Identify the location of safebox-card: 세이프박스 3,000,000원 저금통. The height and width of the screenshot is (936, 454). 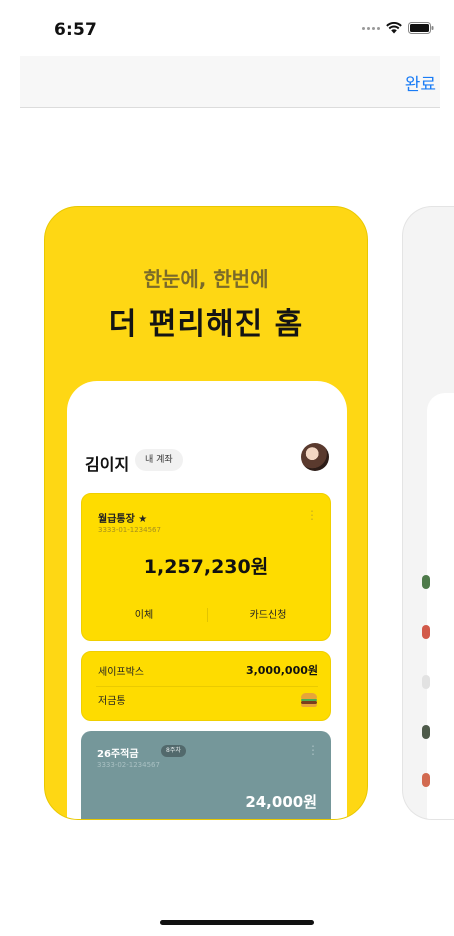
(206, 686).